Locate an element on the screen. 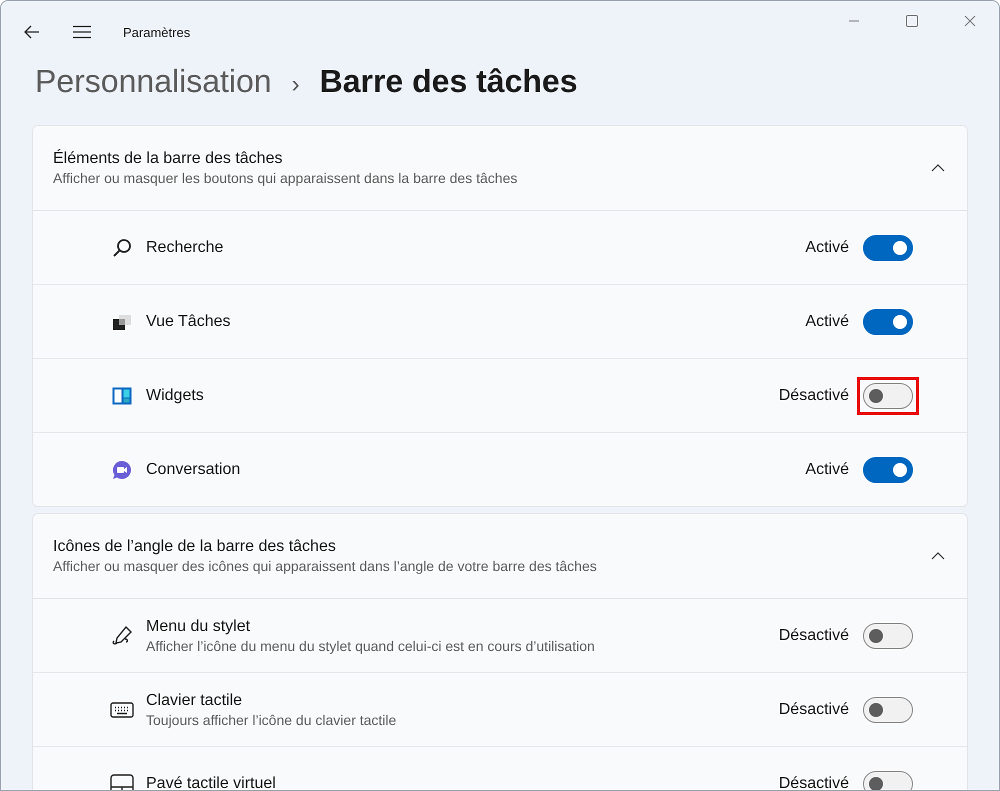 Image resolution: width=1000 pixels, height=791 pixels. setting-label: Vue Tâches is located at coordinates (189, 321).